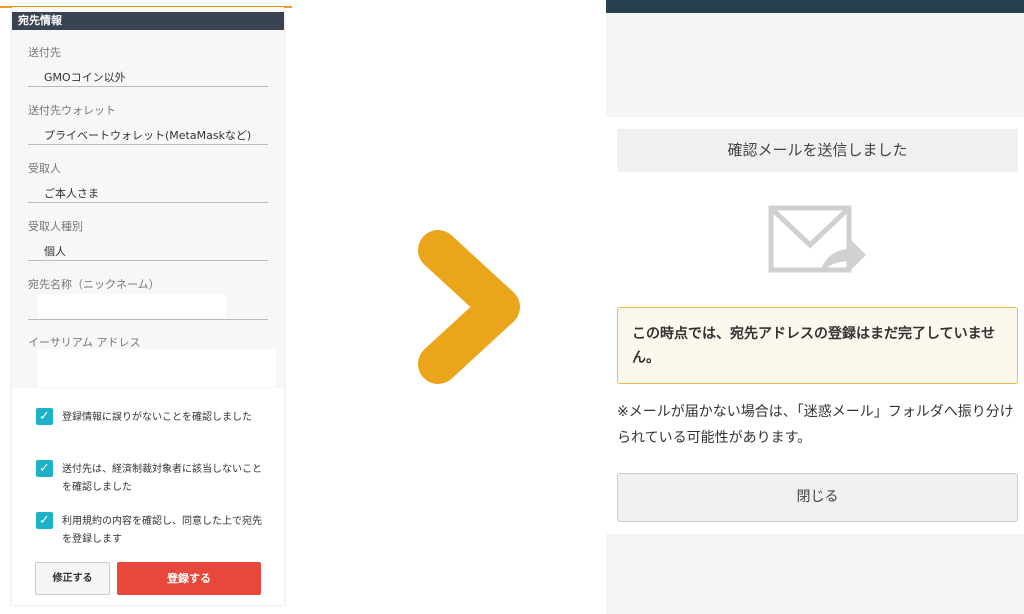 Image resolution: width=1024 pixels, height=614 pixels. I want to click on check-label: 登録情報に誤りがないことを確認しました, so click(157, 417).